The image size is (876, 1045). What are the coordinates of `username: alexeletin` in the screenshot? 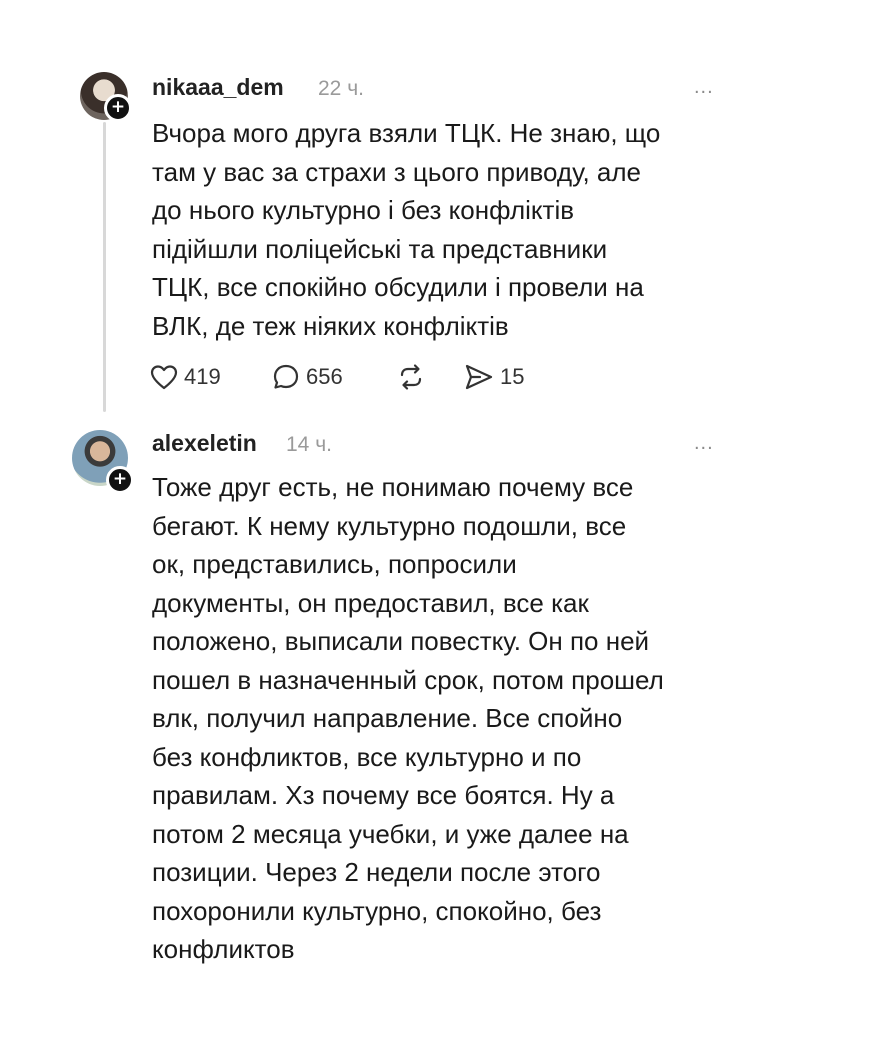 It's located at (204, 443).